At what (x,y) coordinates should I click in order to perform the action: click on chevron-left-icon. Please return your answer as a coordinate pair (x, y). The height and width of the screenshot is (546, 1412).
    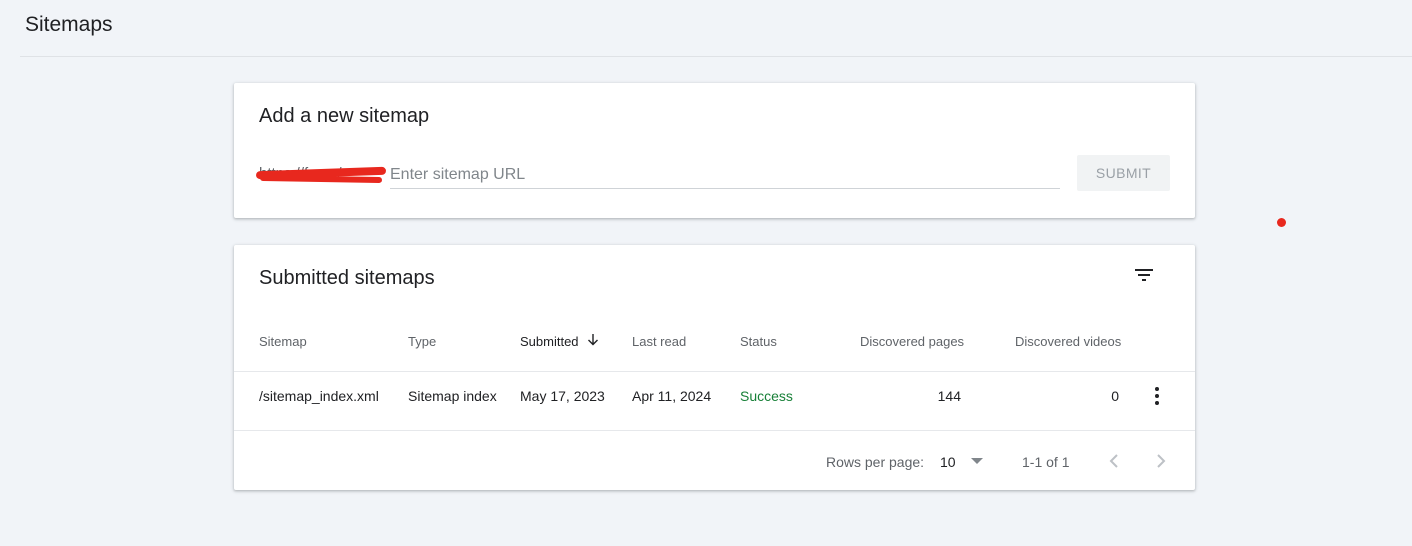
    Looking at the image, I should click on (1114, 461).